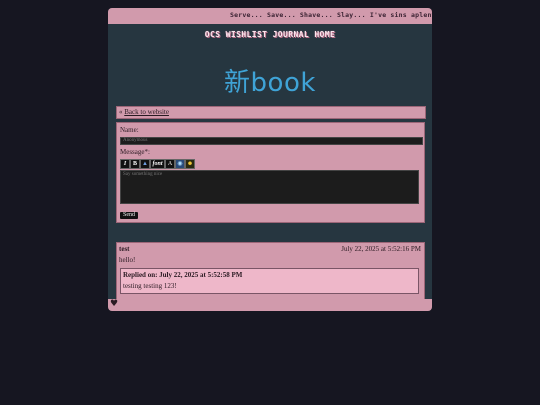 The height and width of the screenshot is (405, 540). Describe the element at coordinates (270, 34) in the screenshot. I see `home-link: OCS WISHLIST JOURNAL HOME` at that location.